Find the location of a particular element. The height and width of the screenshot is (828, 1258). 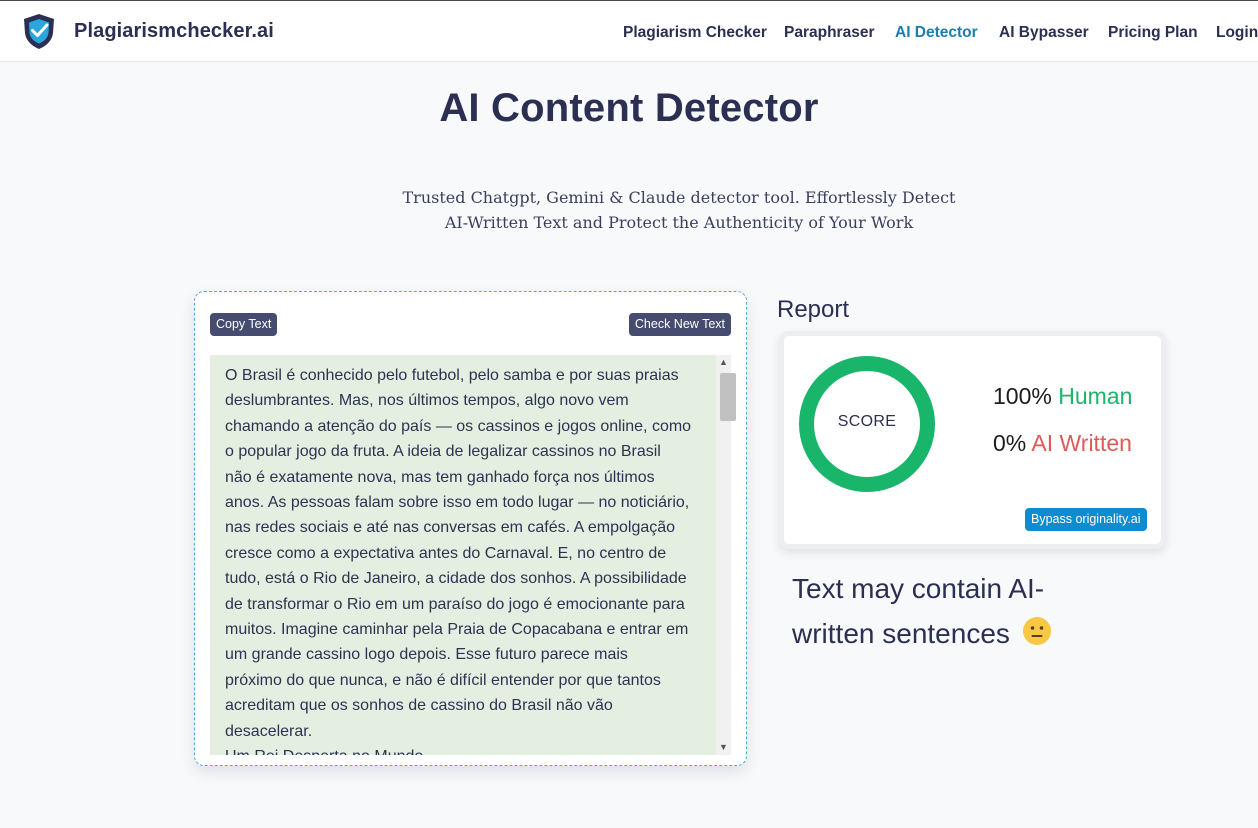

verdict-text: Text may contain AI-written sentences is located at coordinates (918, 611).